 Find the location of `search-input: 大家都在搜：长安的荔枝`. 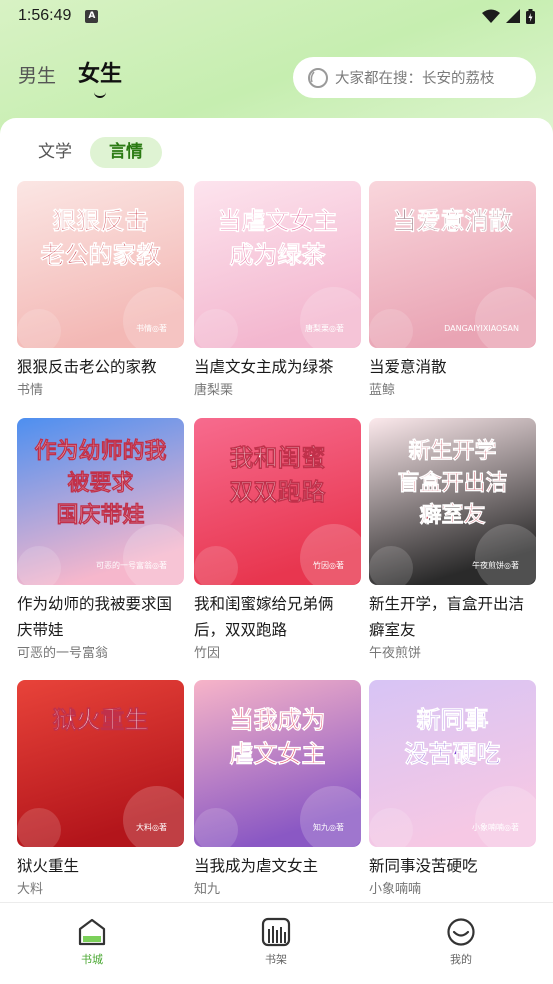

search-input: 大家都在搜：长安的荔枝 is located at coordinates (414, 77).